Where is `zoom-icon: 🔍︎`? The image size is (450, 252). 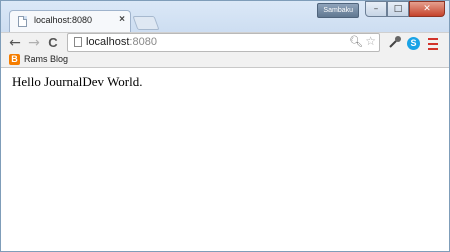
zoom-icon: 🔍︎ is located at coordinates (356, 41).